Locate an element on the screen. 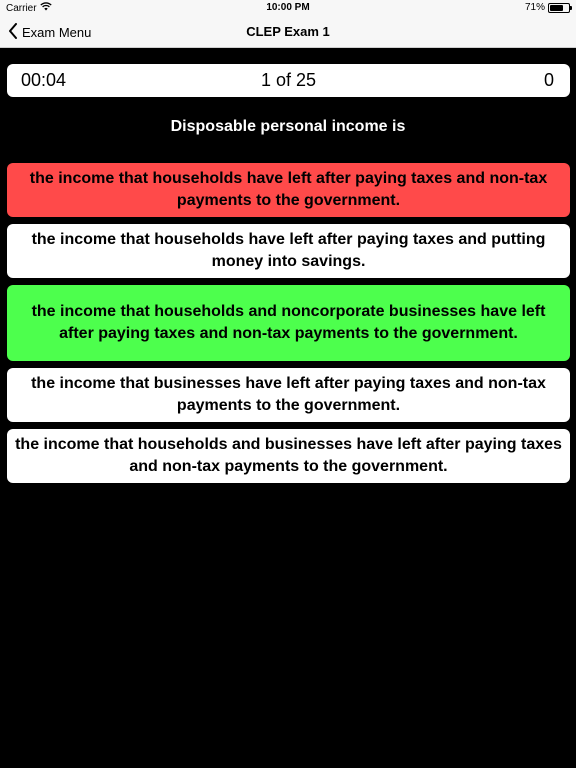 The image size is (576, 768). question-progress: 1 of 25 is located at coordinates (288, 80).